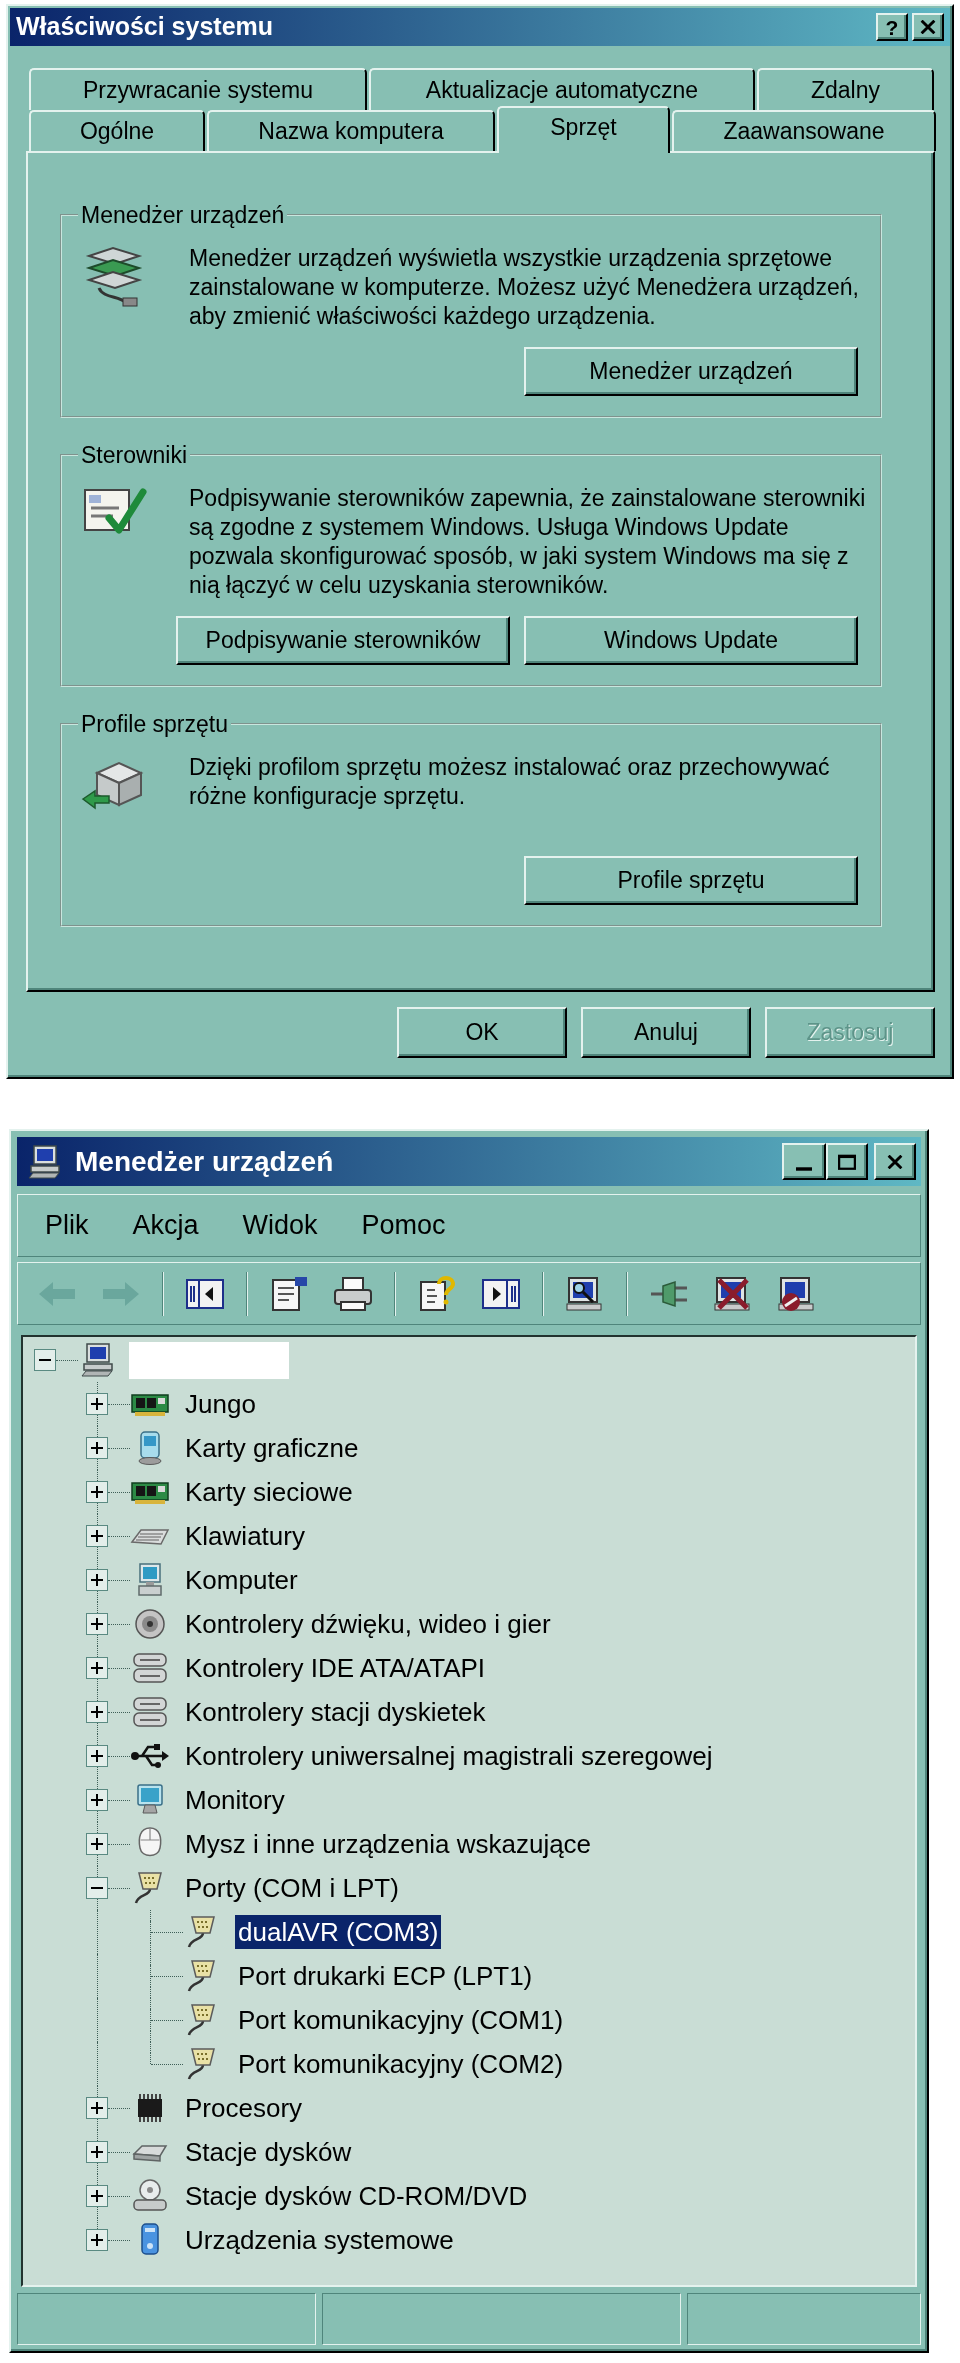 This screenshot has width=960, height=2363. I want to click on maximize-button, so click(847, 1161).